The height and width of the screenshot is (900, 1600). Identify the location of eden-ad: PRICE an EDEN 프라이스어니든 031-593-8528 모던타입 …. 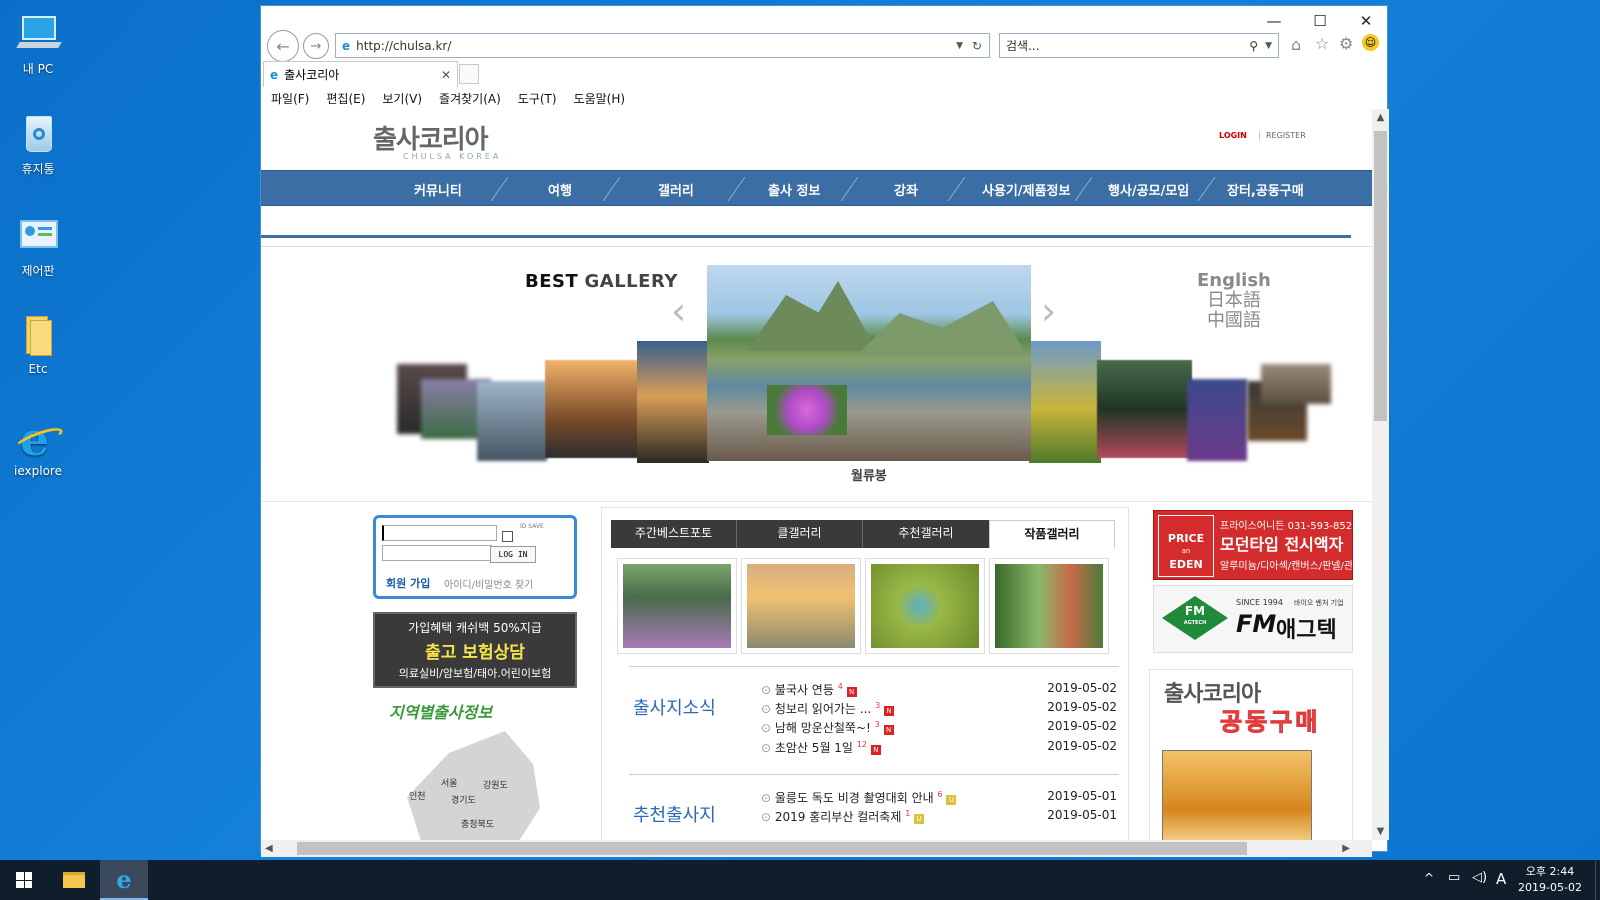
(1253, 545).